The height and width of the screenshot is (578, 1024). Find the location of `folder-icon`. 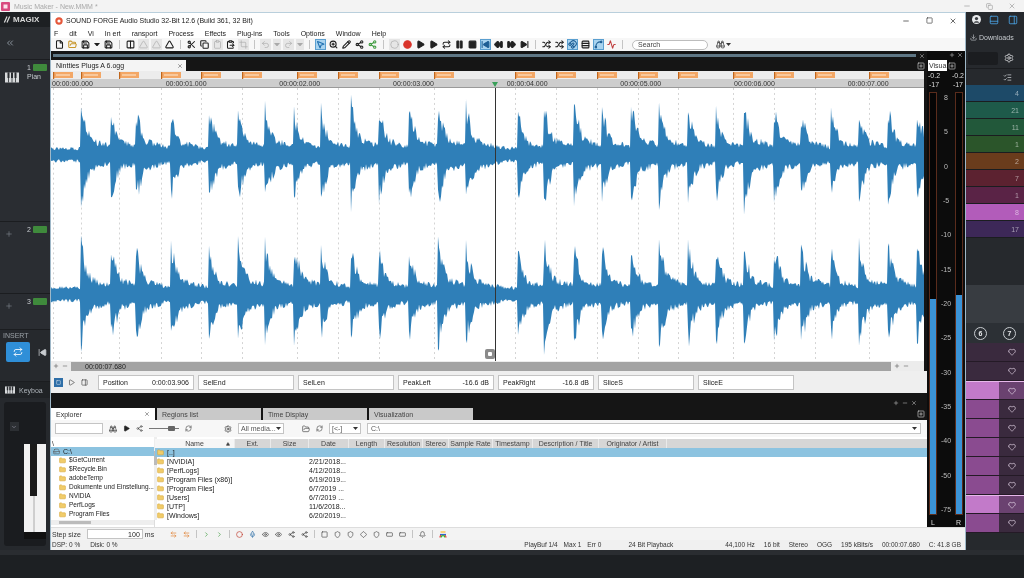

folder-icon is located at coordinates (306, 428).